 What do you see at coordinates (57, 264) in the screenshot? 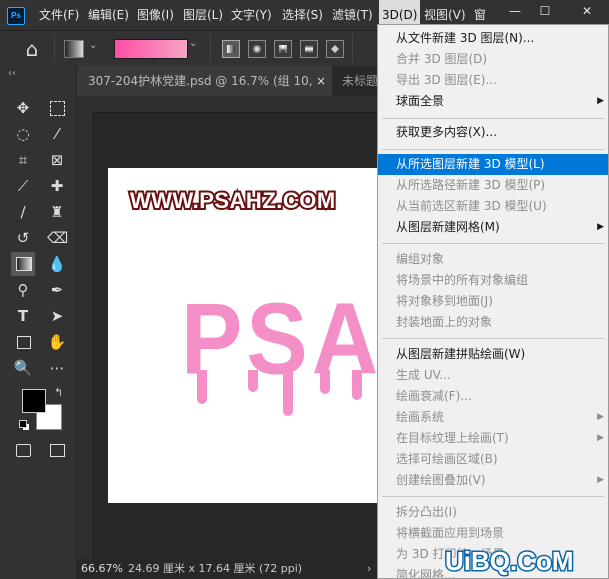
I see `blur-tool-icon: 💧` at bounding box center [57, 264].